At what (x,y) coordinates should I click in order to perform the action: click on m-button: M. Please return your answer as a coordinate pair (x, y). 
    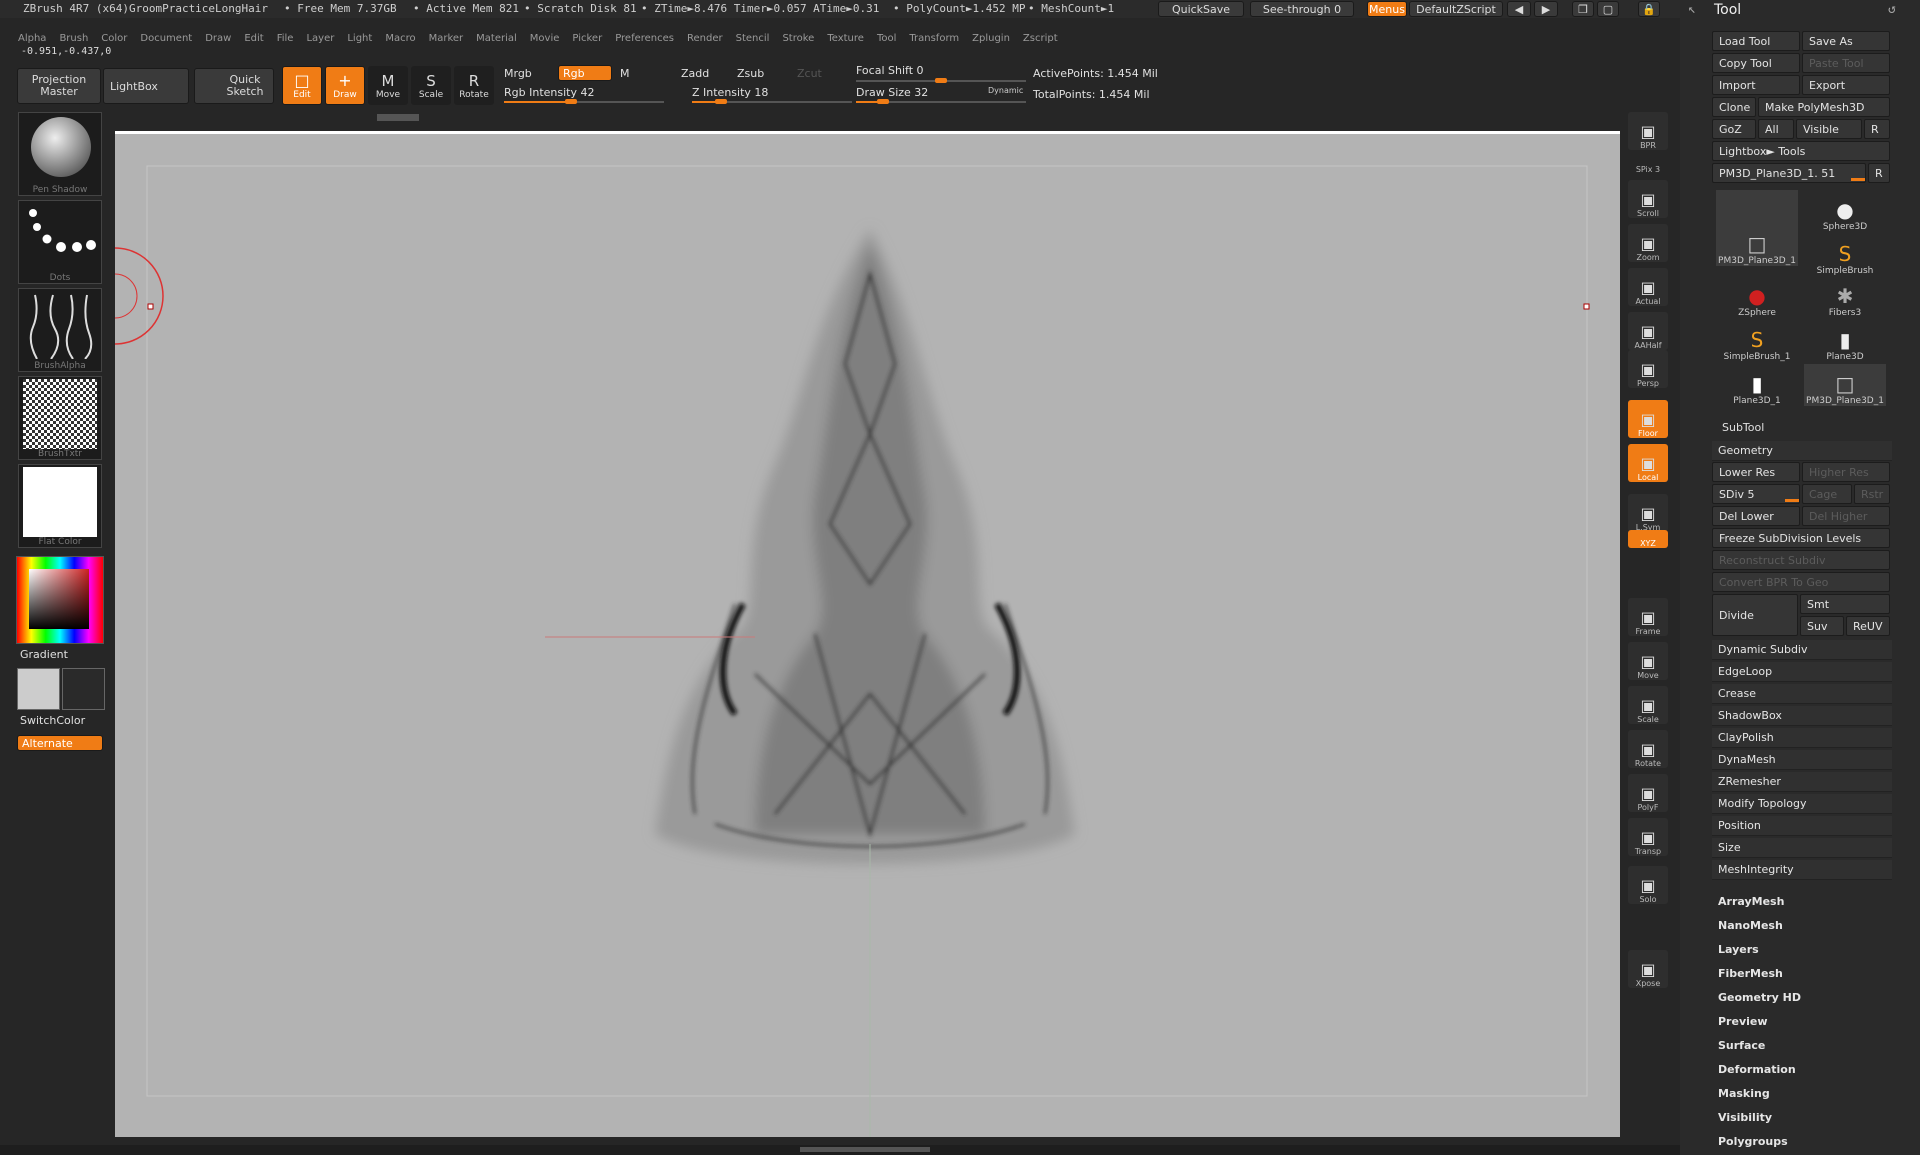
    Looking at the image, I should click on (625, 73).